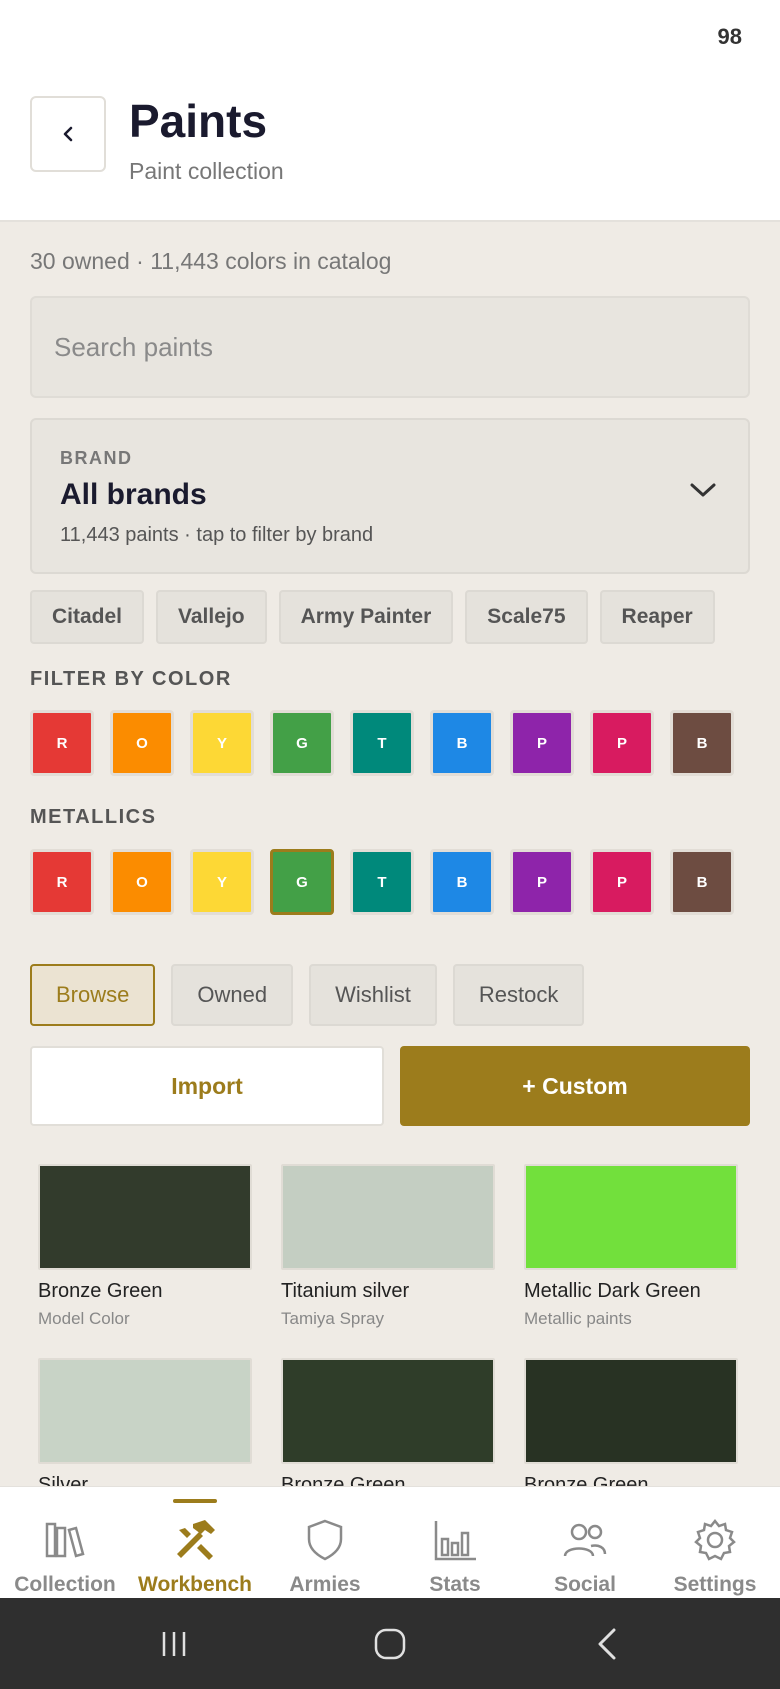 The height and width of the screenshot is (1689, 780). I want to click on system-nav-bar, so click(390, 1643).